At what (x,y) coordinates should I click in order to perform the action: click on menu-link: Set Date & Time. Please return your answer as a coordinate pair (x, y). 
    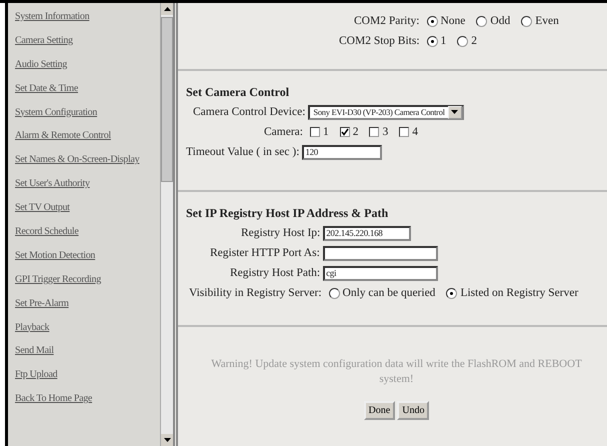
    Looking at the image, I should click on (46, 88).